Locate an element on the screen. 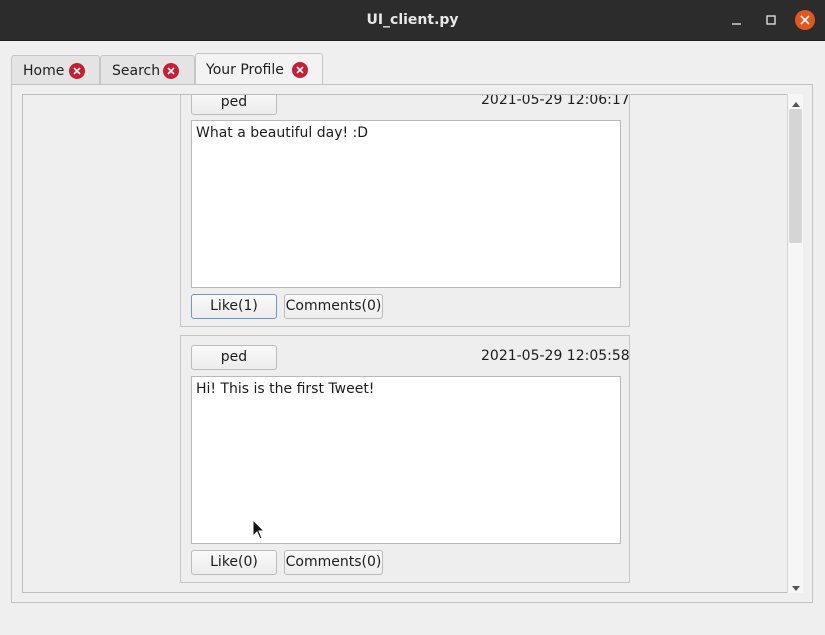 Image resolution: width=825 pixels, height=635 pixels. tab-your-profile-close-button is located at coordinates (300, 70).